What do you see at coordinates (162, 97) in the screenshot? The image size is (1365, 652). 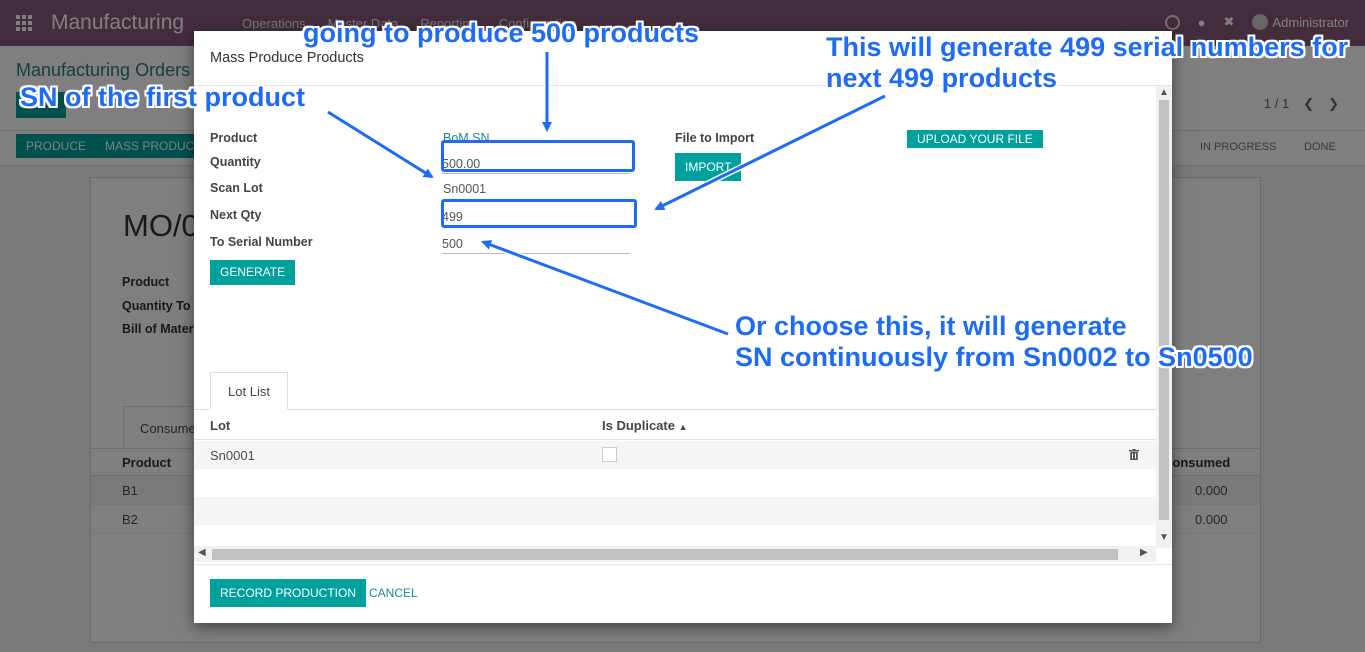 I see `annotation-first-sn: SN of the first product` at bounding box center [162, 97].